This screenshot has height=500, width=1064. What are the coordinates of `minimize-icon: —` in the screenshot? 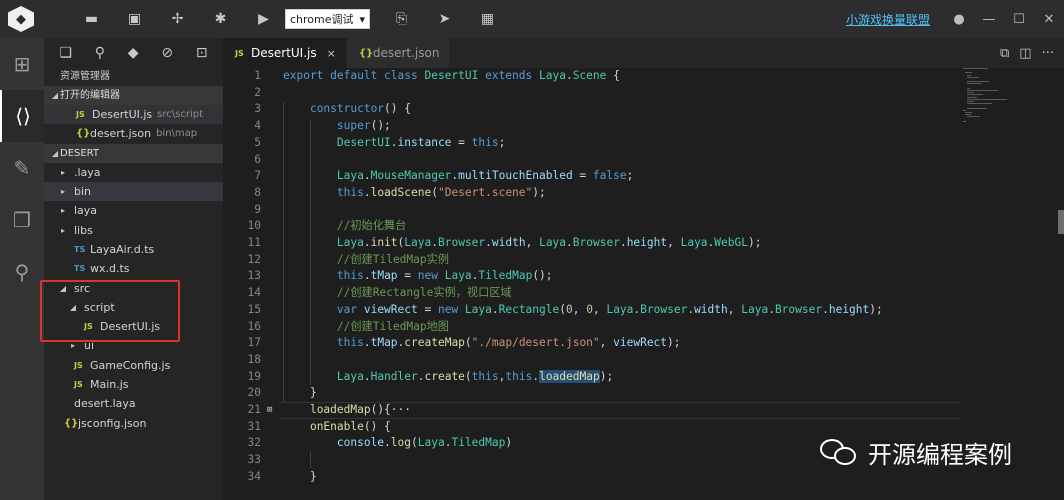 It's located at (989, 19).